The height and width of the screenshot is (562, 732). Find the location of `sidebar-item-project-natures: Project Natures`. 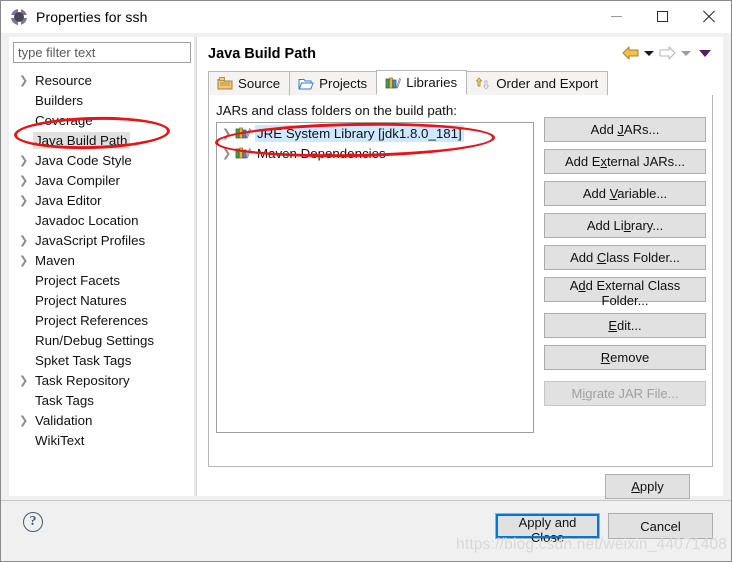

sidebar-item-project-natures: Project Natures is located at coordinates (102, 300).